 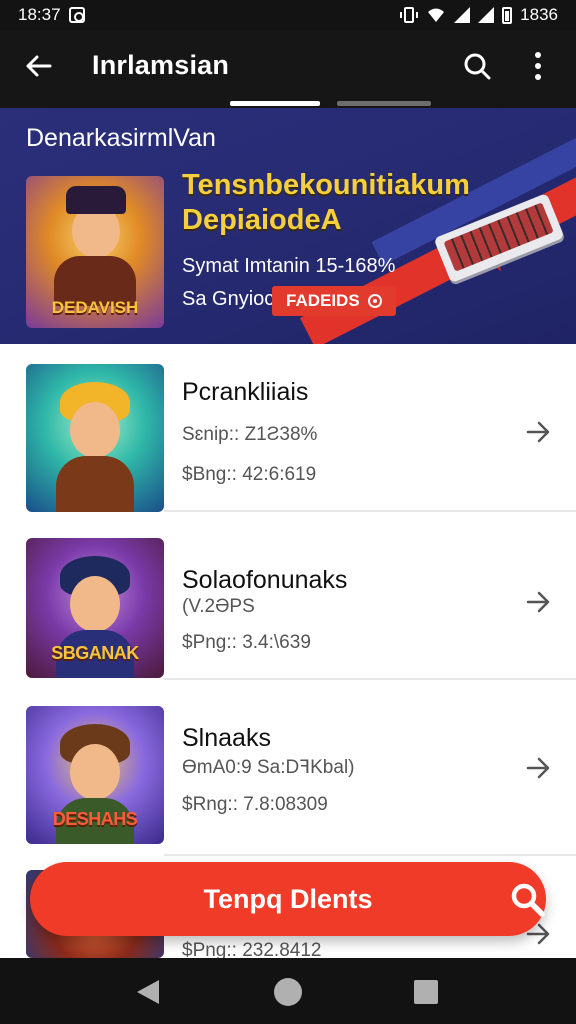 I want to click on item-subtitle: ӨmA0:9 Sa:DꟻKbal), so click(x=268, y=767).